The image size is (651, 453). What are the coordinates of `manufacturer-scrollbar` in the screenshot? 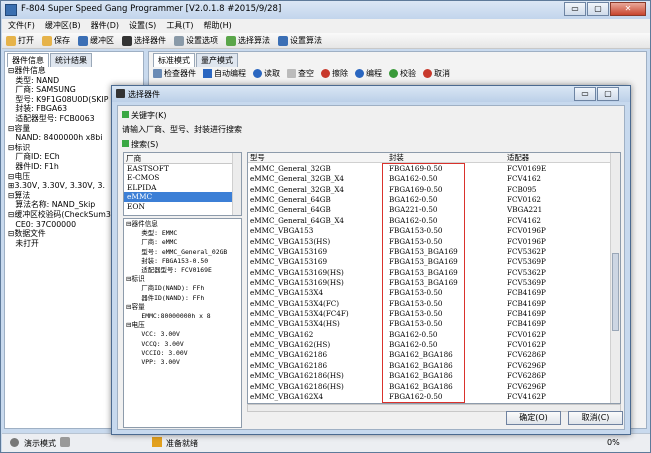 It's located at (236, 184).